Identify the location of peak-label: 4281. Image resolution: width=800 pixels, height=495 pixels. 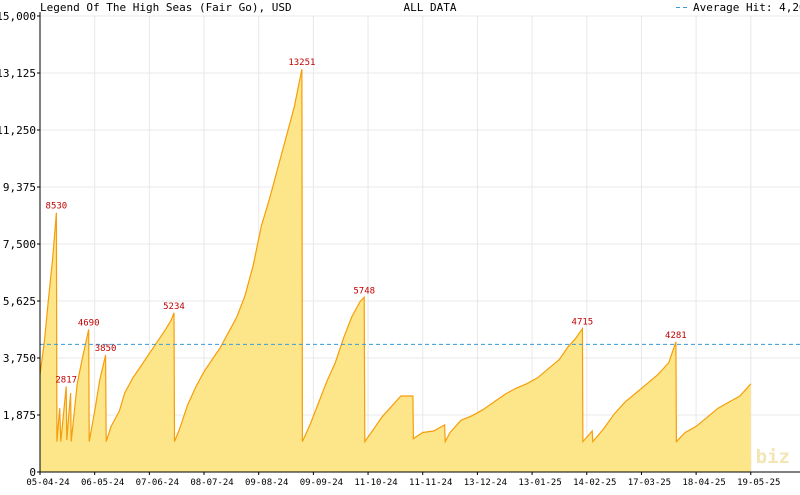
(676, 336).